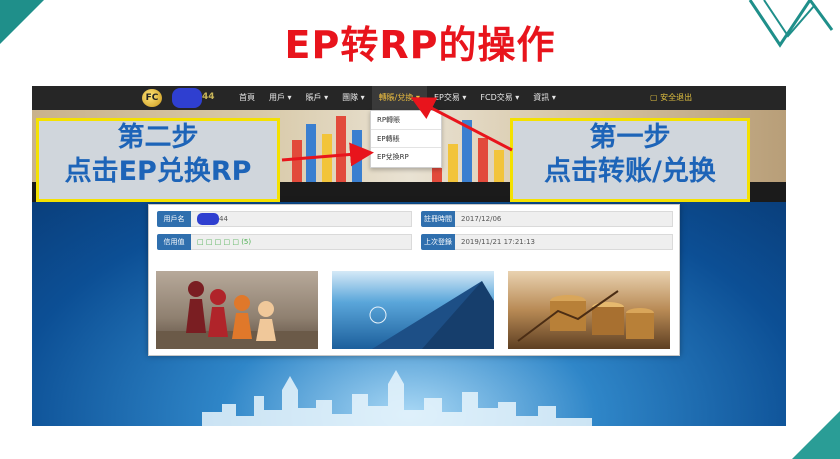 The image size is (840, 459). I want to click on dropdown-item-ep-transfer: EP轉賬, so click(406, 138).